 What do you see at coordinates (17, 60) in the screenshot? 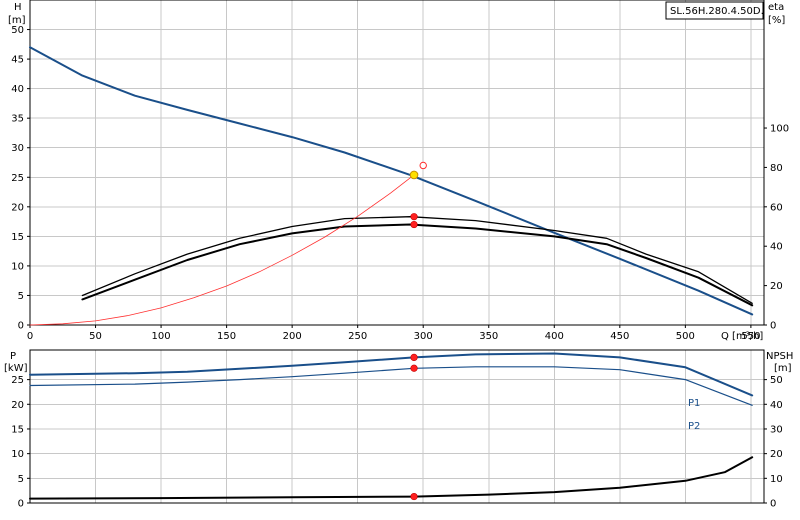
I see `y-left-tick-label: 45` at bounding box center [17, 60].